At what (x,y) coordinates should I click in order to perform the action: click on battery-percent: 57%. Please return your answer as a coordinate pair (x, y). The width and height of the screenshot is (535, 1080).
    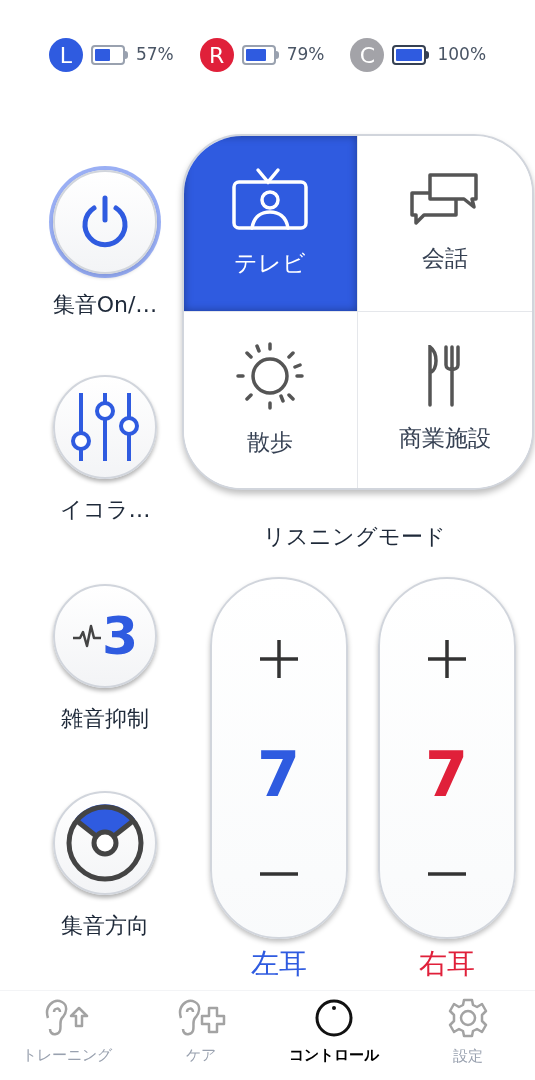
    Looking at the image, I should click on (154, 55).